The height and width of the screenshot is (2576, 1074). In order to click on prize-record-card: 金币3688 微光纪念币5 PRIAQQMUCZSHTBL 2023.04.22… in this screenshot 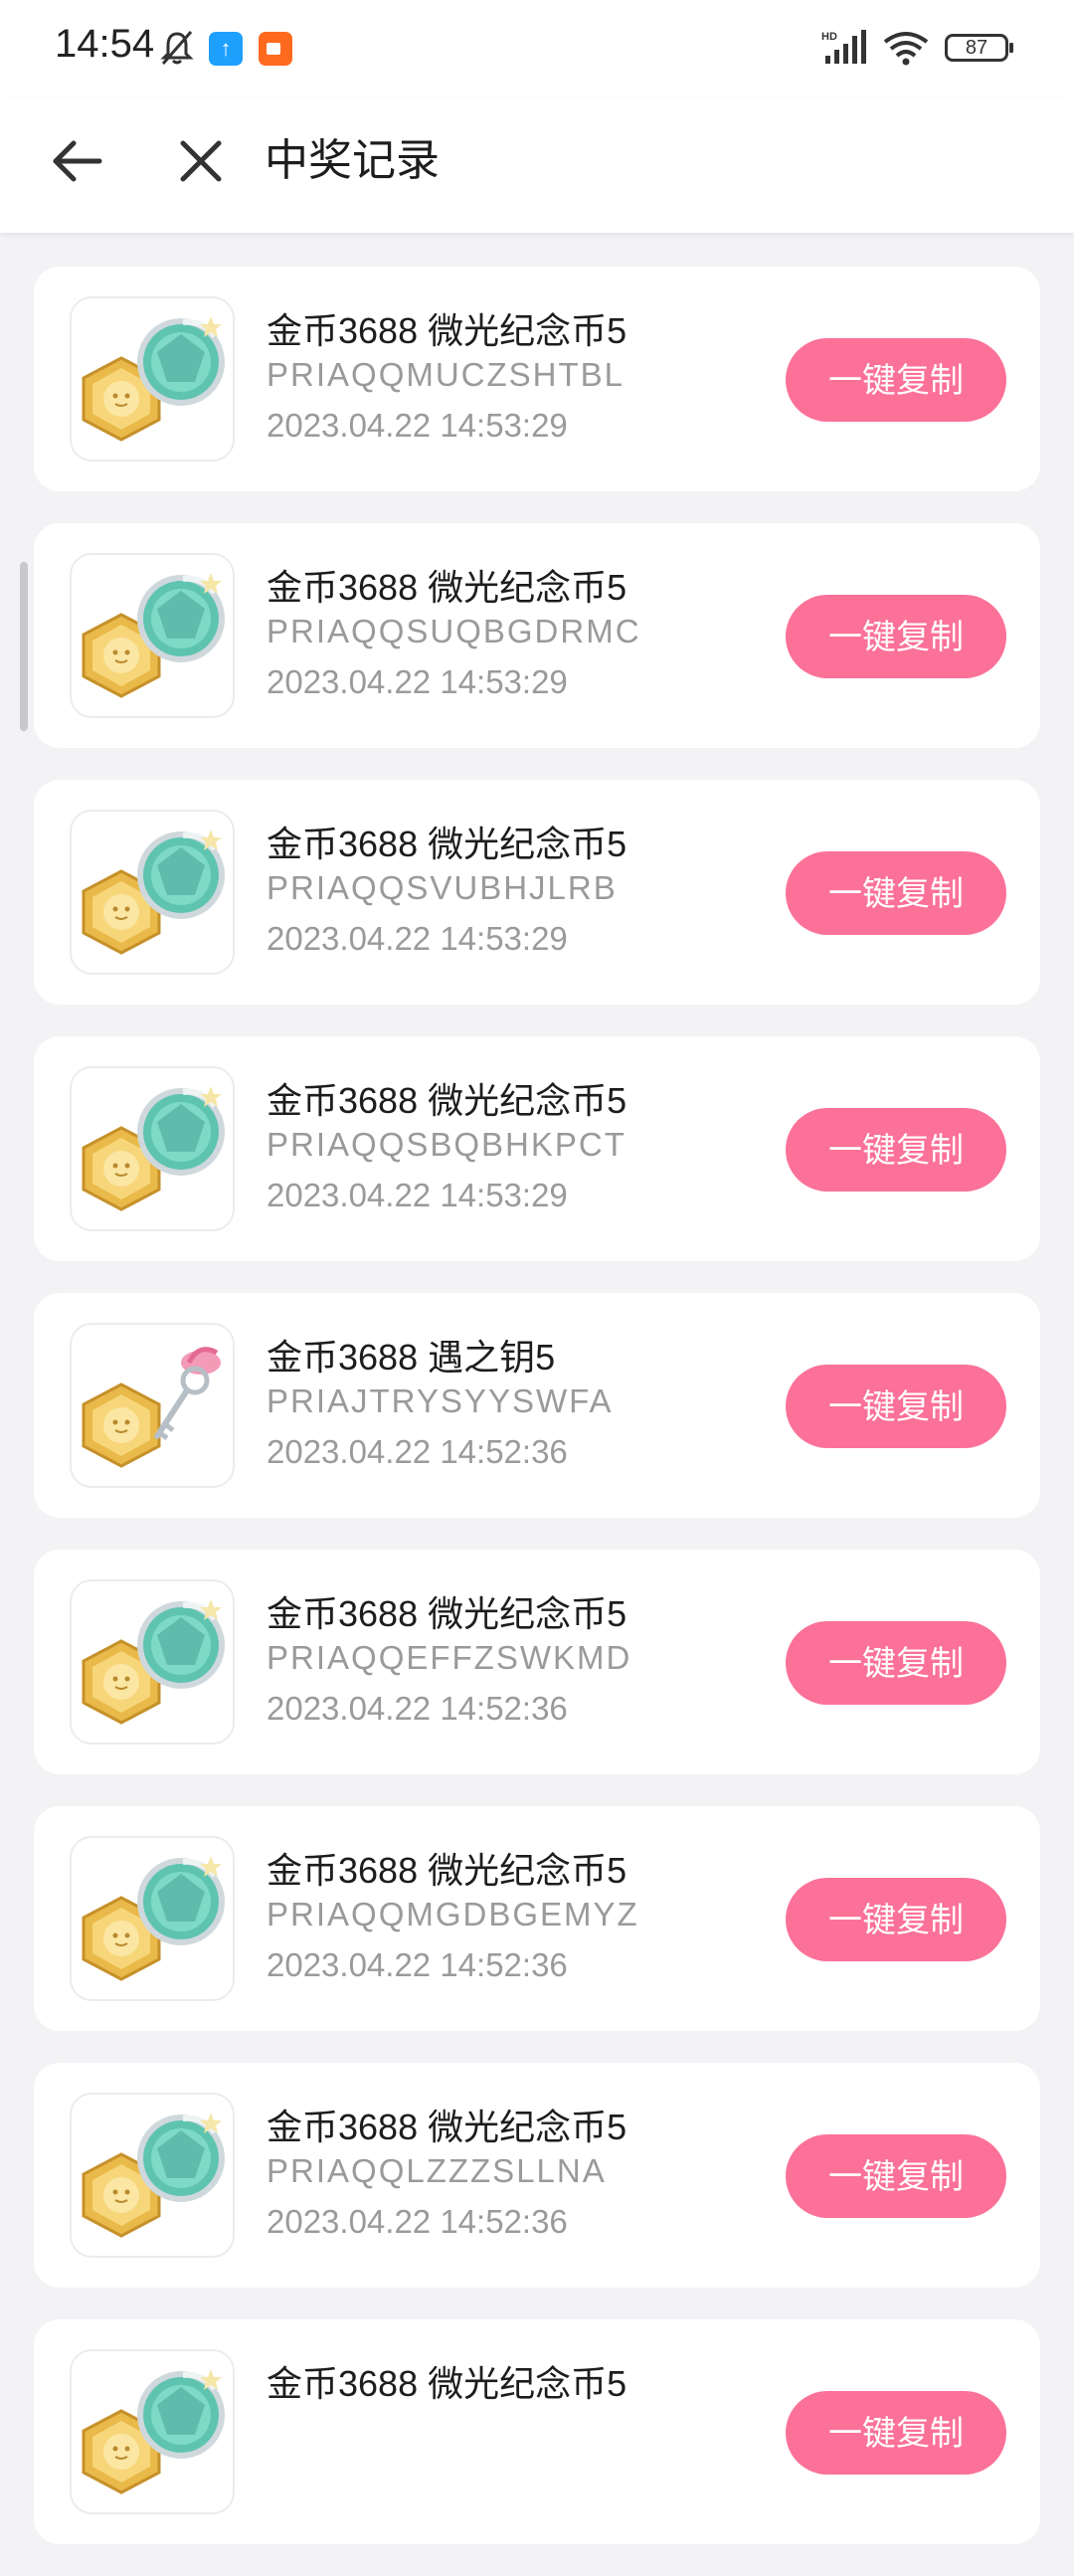, I will do `click(537, 379)`.